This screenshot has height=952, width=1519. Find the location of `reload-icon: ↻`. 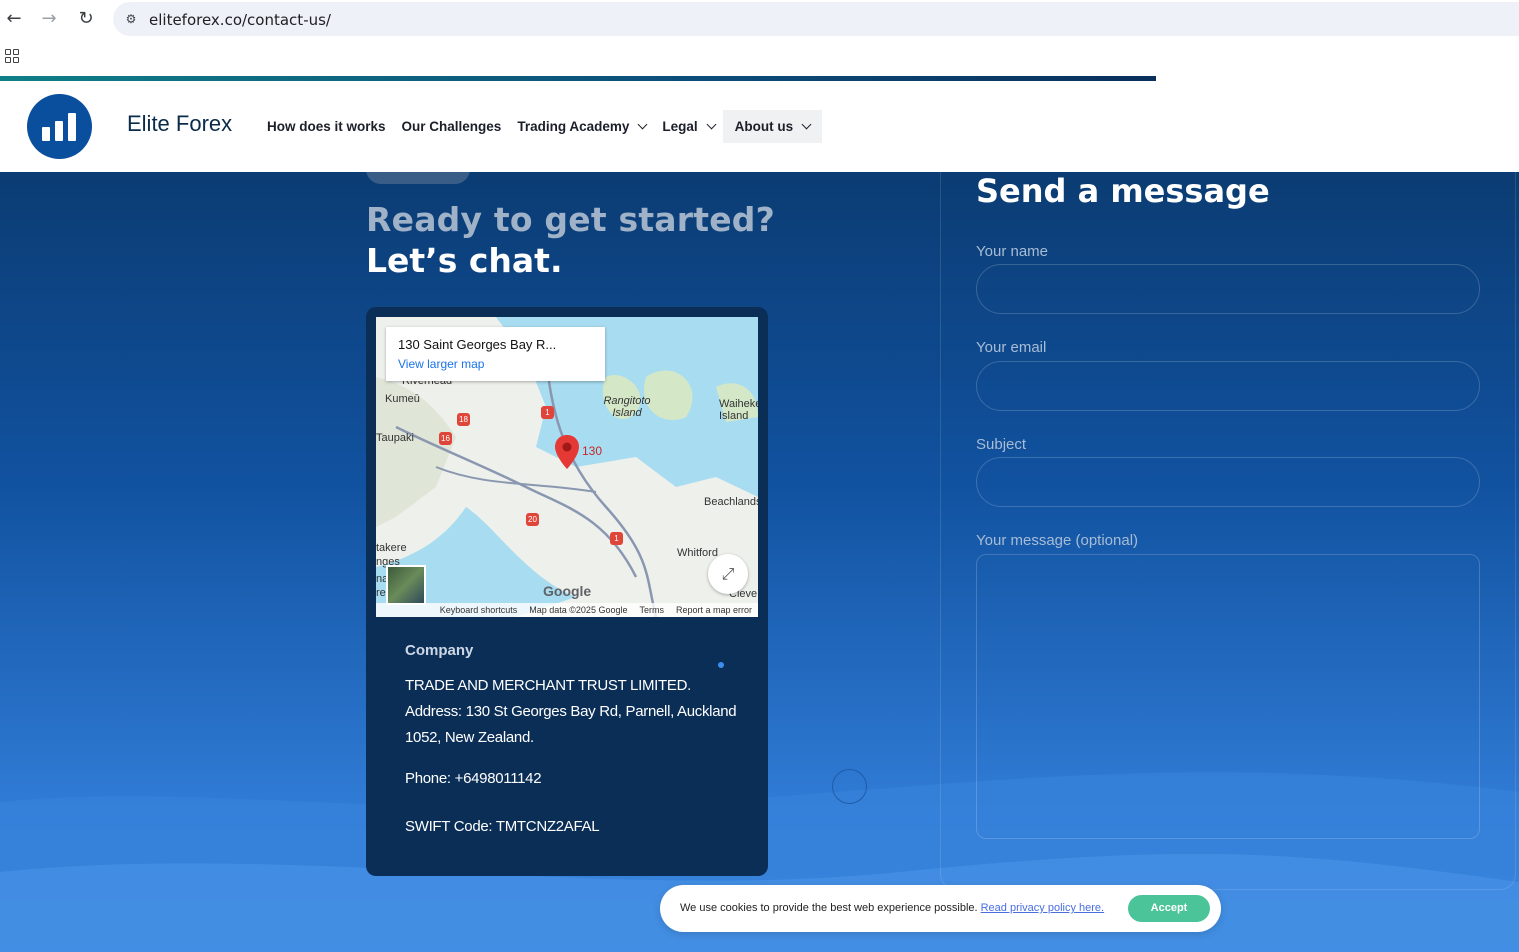

reload-icon: ↻ is located at coordinates (86, 19).